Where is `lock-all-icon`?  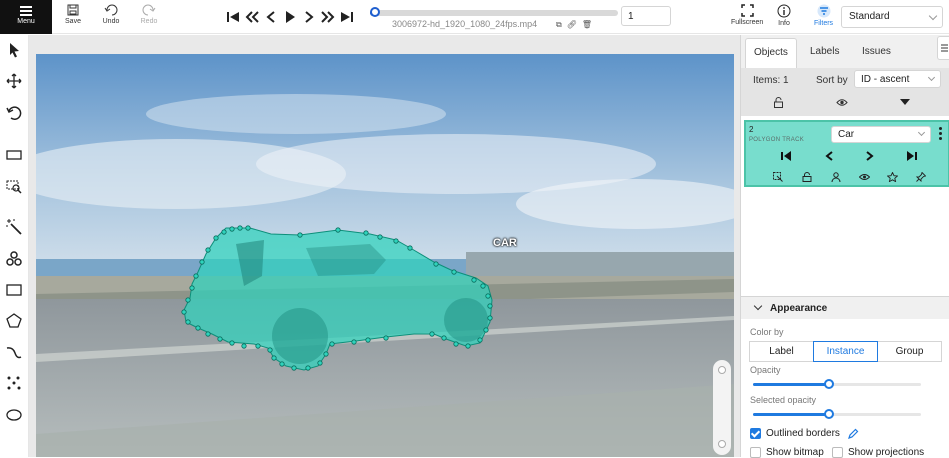
lock-all-icon is located at coordinates (778, 102).